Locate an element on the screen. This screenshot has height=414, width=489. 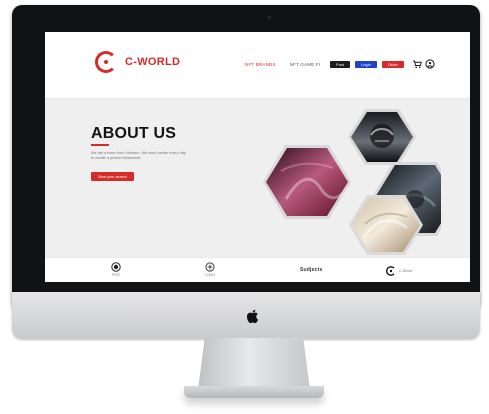
login-button: Login is located at coordinates (366, 64).